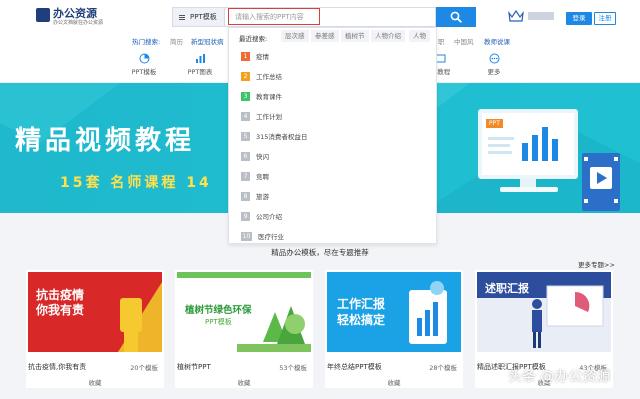 Image resolution: width=640 pixels, height=399 pixels. Describe the element at coordinates (441, 41) in the screenshot. I see `hot-search-item: 职` at that location.